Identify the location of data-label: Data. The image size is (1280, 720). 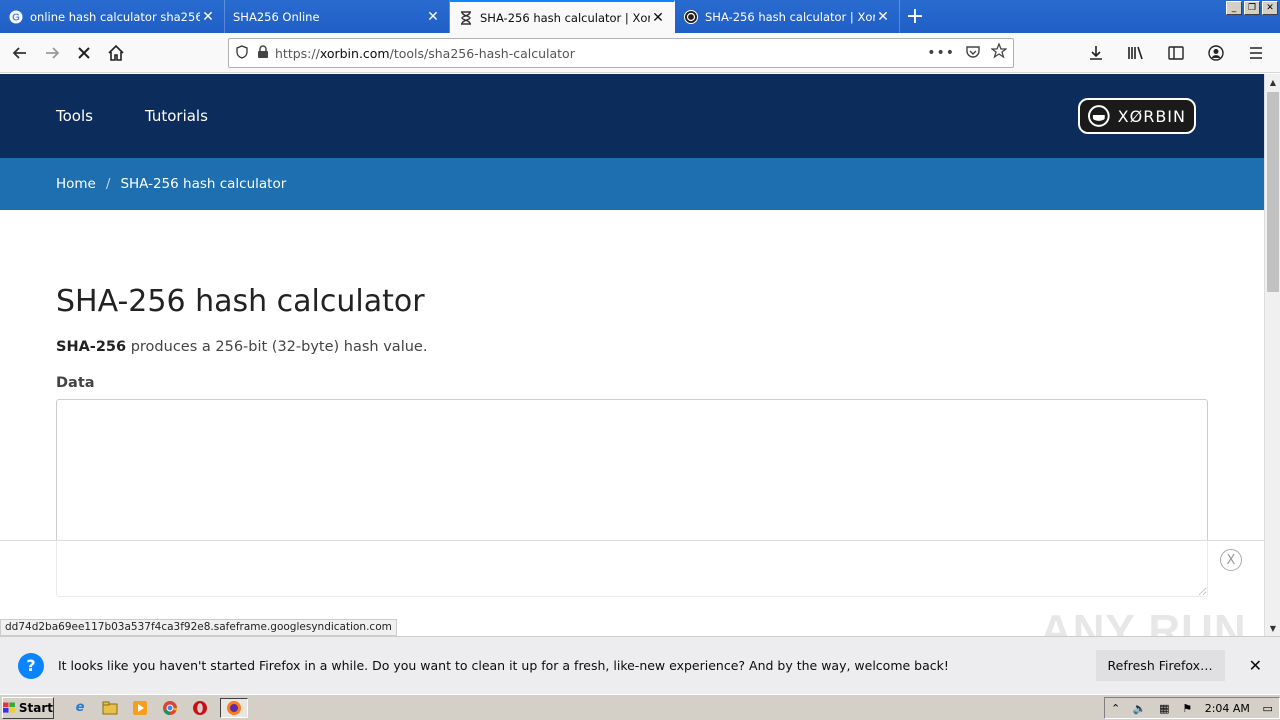
(75, 383).